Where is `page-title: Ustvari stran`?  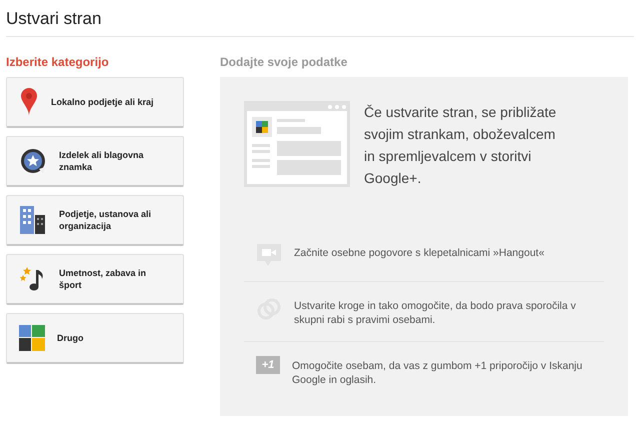 page-title: Ustvari stran is located at coordinates (53, 19).